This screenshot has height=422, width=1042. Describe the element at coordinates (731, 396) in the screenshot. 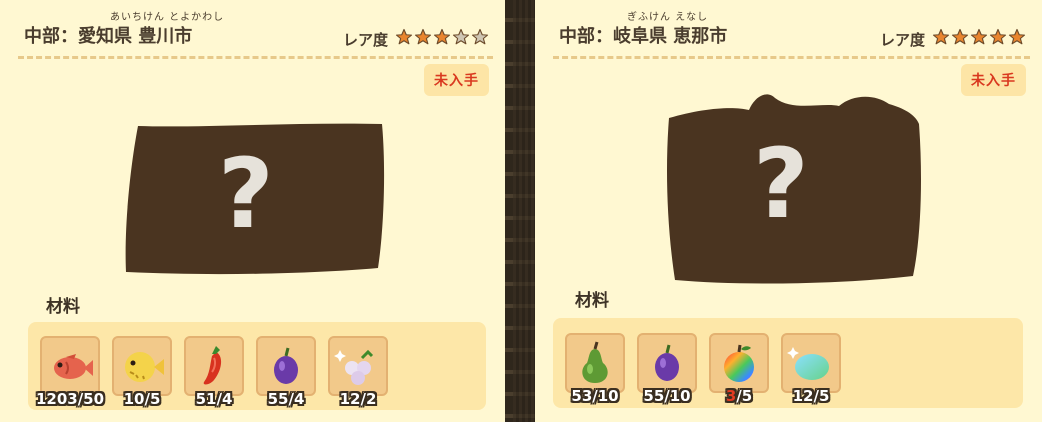

I see `material-count-have: 3` at that location.